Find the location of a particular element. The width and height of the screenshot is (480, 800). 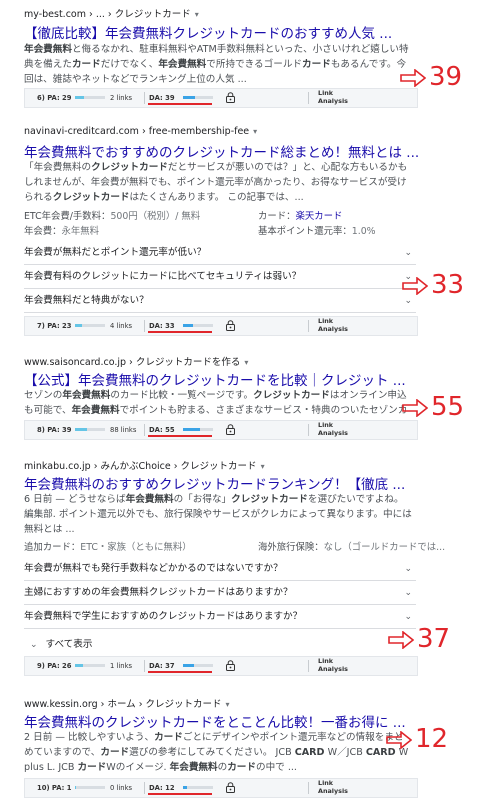

result-3-breadcrumb: www.saisoncard.co.jp › クレジットカードを作る ▾ is located at coordinates (136, 361).